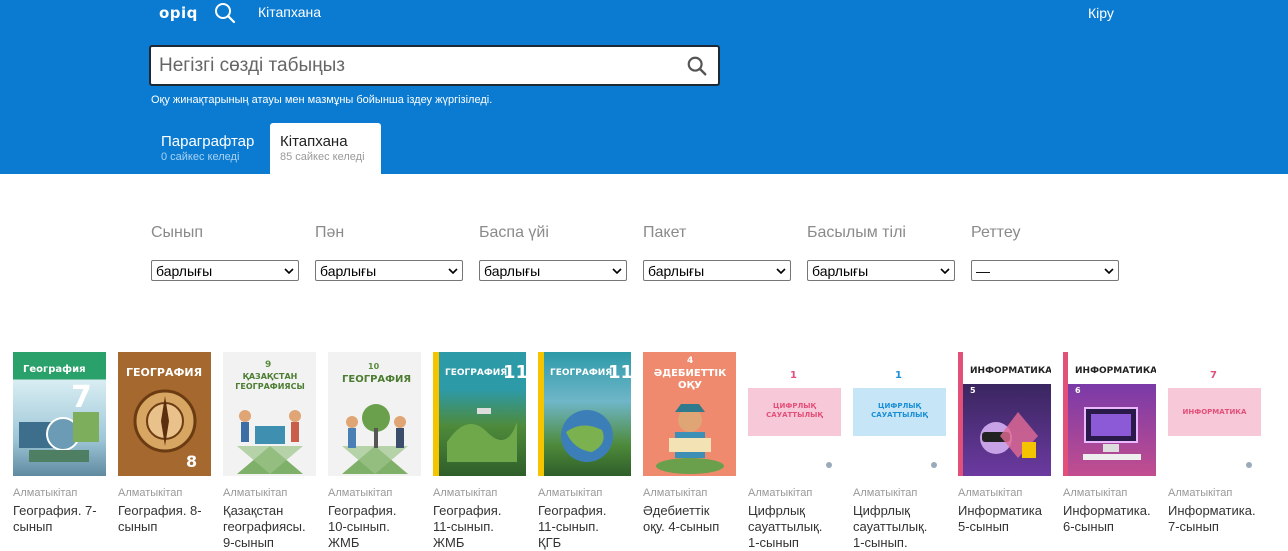 The width and height of the screenshot is (1288, 551). What do you see at coordinates (225, 270) in the screenshot?
I see `grade-select: барлығы` at bounding box center [225, 270].